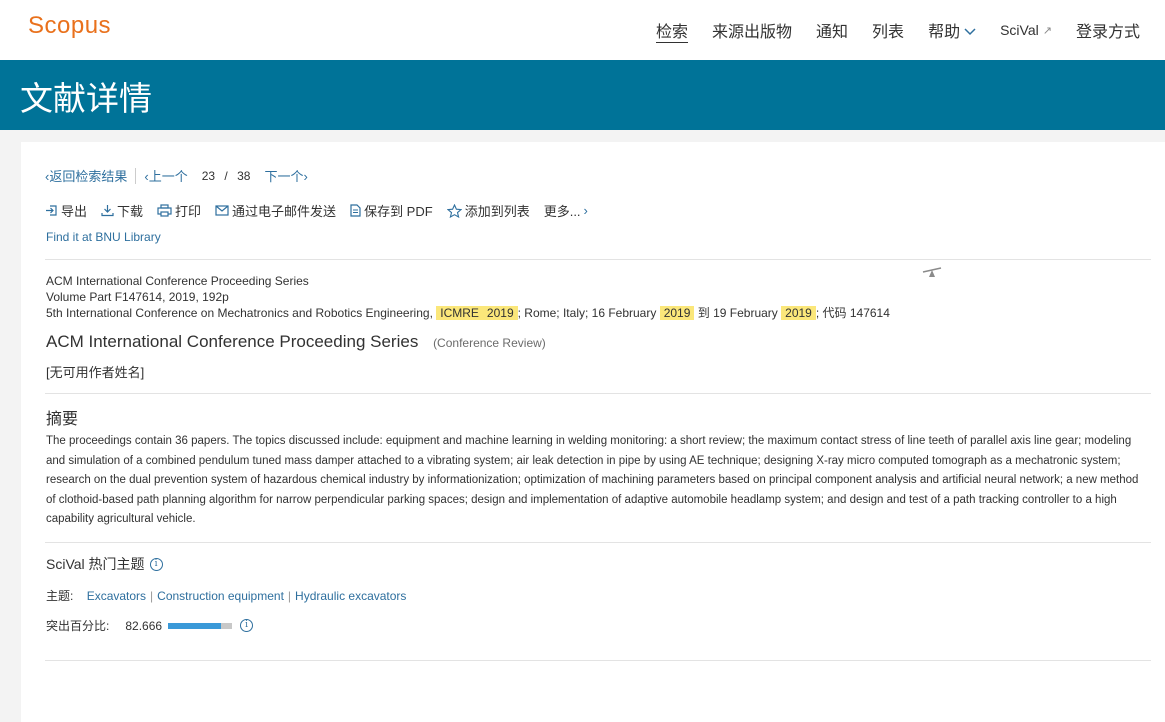 This screenshot has width=1165, height=722. I want to click on topic-link: Hydraulic excavators, so click(350, 596).